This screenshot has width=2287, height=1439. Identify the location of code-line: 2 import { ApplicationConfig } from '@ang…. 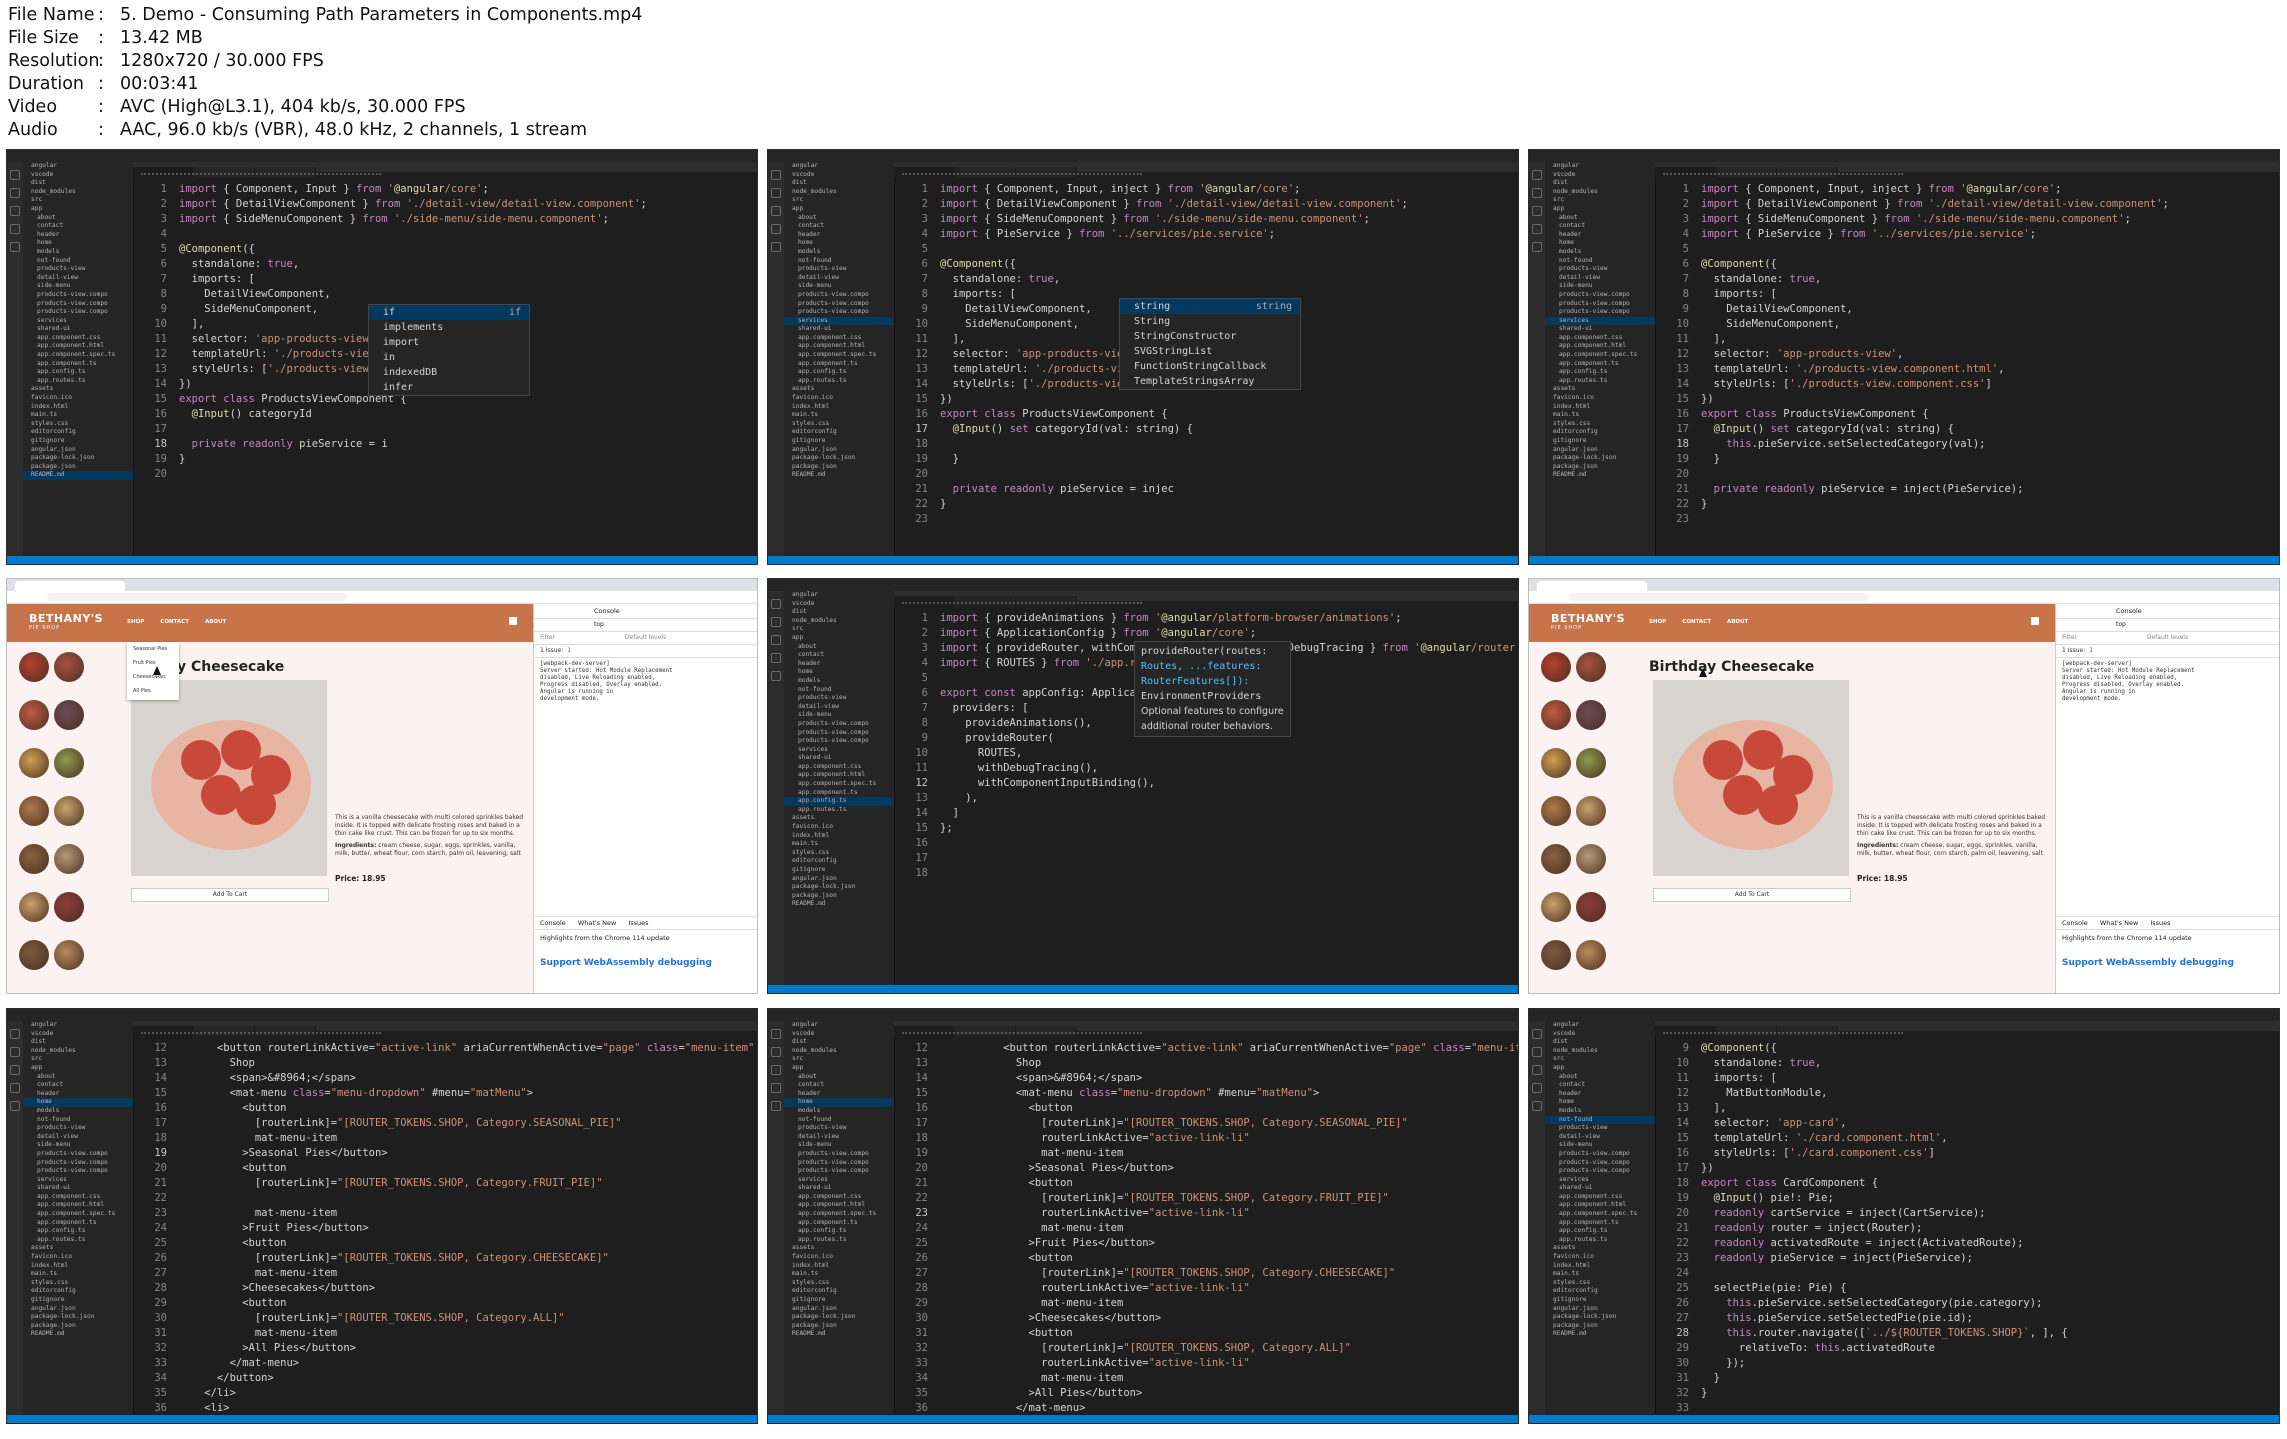
(1206, 633).